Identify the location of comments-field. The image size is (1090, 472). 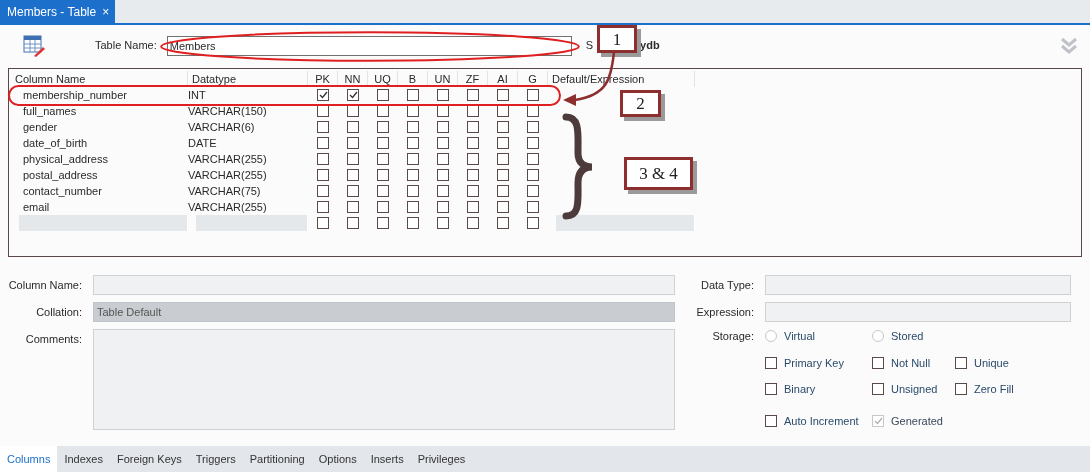
(384, 379).